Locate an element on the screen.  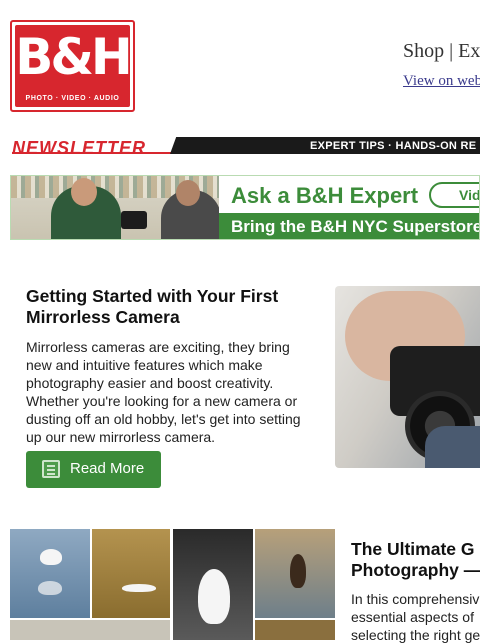
expert-strip: Bring the B&H NYC Superstore Ri is located at coordinates (349, 226).